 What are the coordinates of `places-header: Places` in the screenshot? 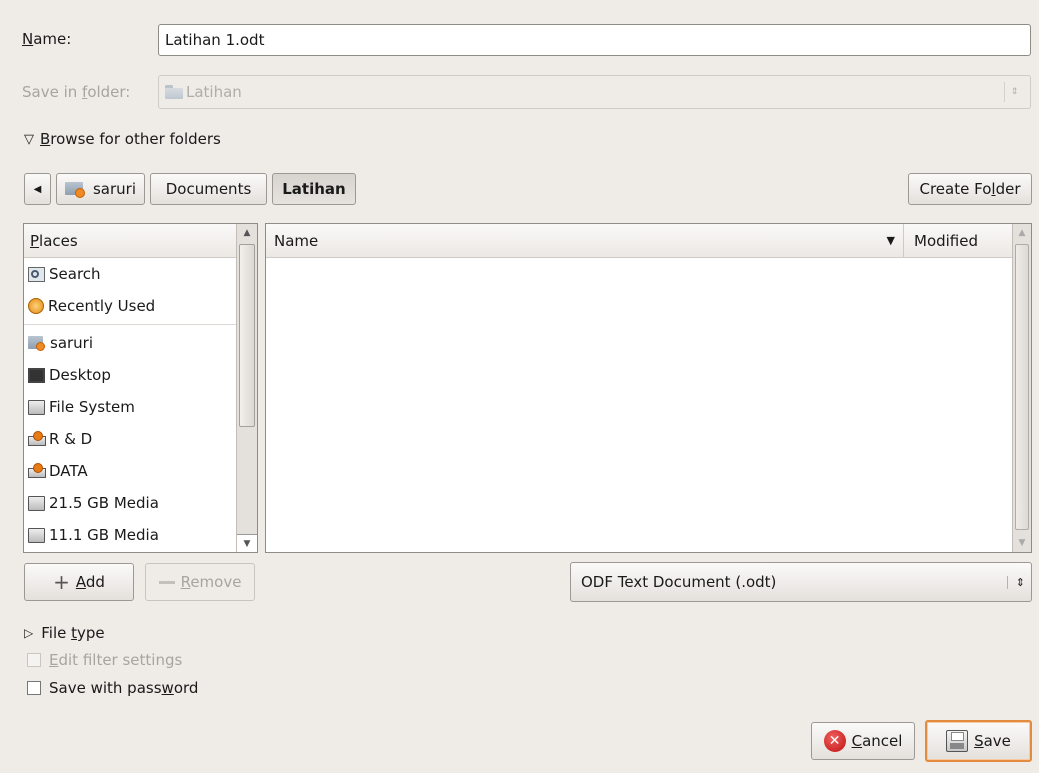 It's located at (130, 241).